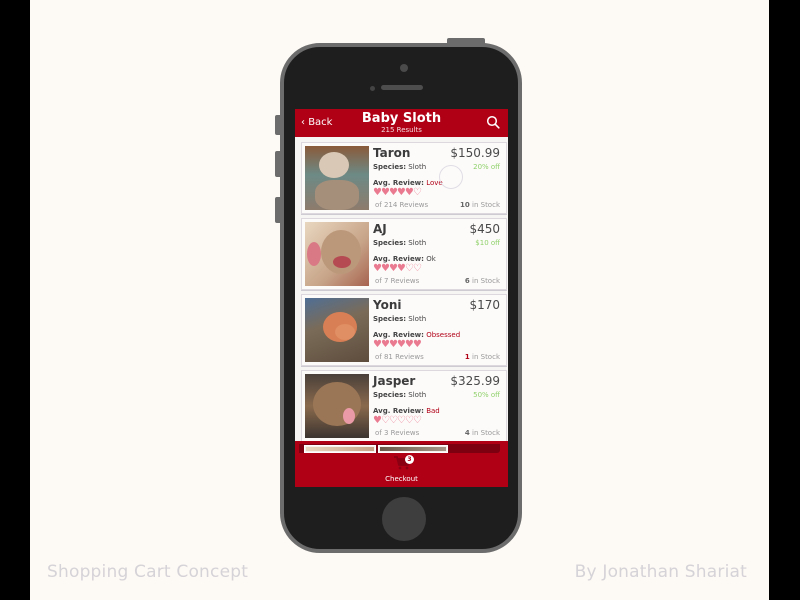 The width and height of the screenshot is (800, 600). What do you see at coordinates (487, 243) in the screenshot?
I see `product-discount: $10 off` at bounding box center [487, 243].